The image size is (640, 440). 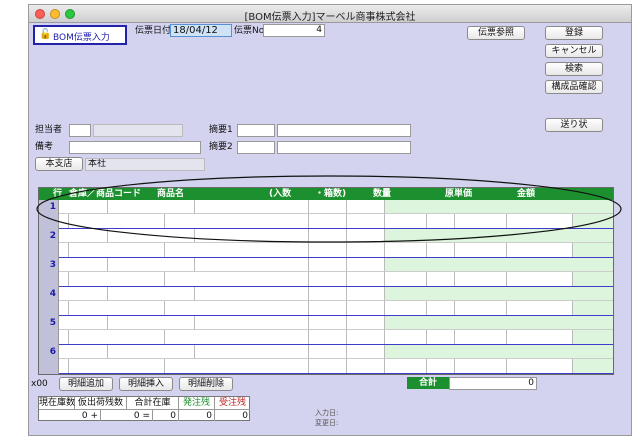 What do you see at coordinates (80, 35) in the screenshot?
I see `tab-bom-slip: 🔓 BOM伝票入力` at bounding box center [80, 35].